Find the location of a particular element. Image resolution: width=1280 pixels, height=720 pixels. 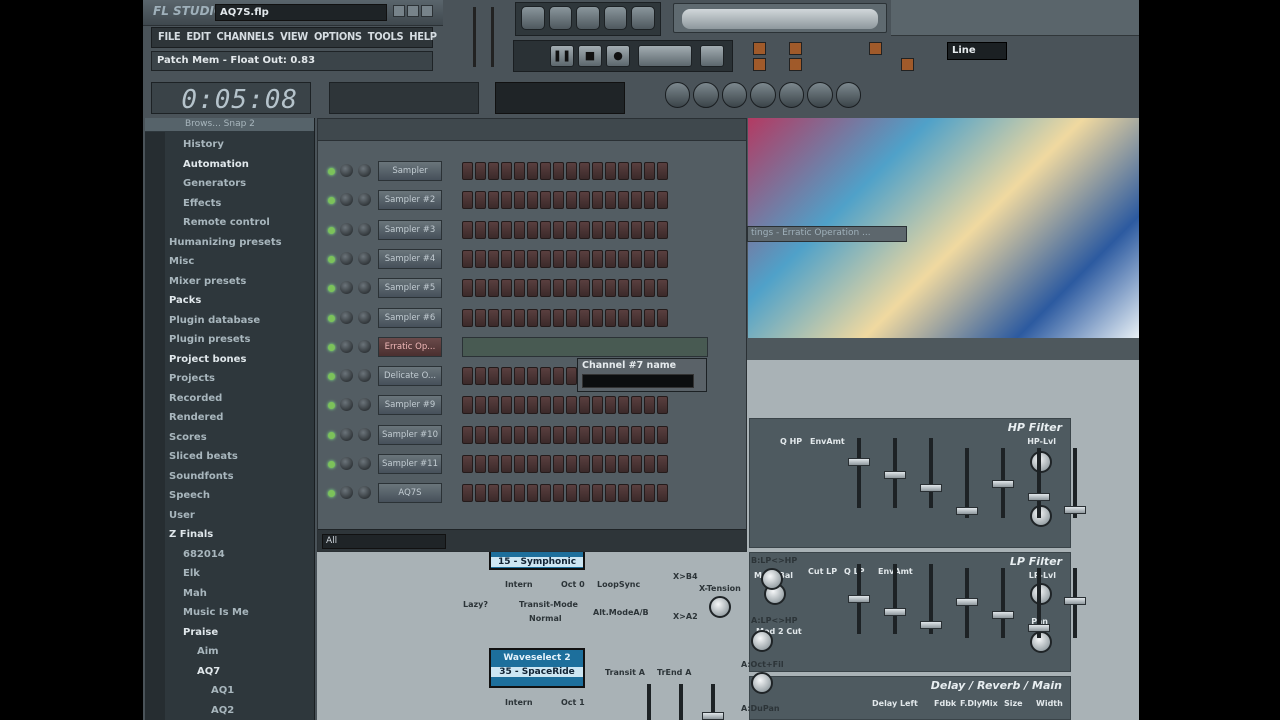

lp-level-knob is located at coordinates (1041, 594).